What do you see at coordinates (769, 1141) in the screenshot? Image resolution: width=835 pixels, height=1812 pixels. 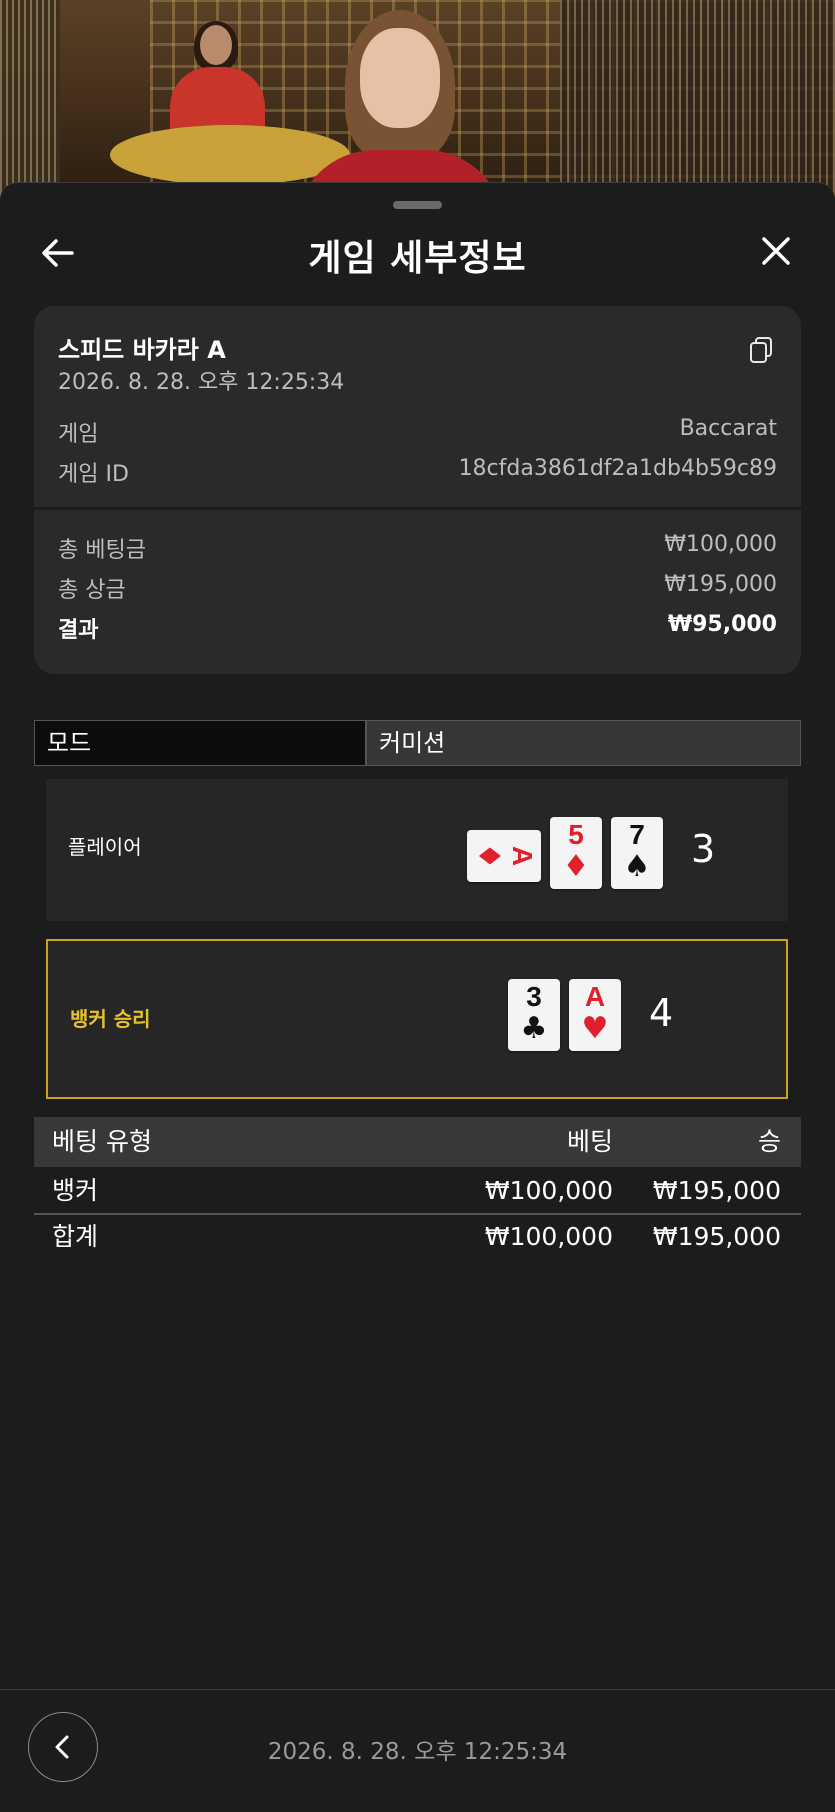 I see `col-win: 승` at bounding box center [769, 1141].